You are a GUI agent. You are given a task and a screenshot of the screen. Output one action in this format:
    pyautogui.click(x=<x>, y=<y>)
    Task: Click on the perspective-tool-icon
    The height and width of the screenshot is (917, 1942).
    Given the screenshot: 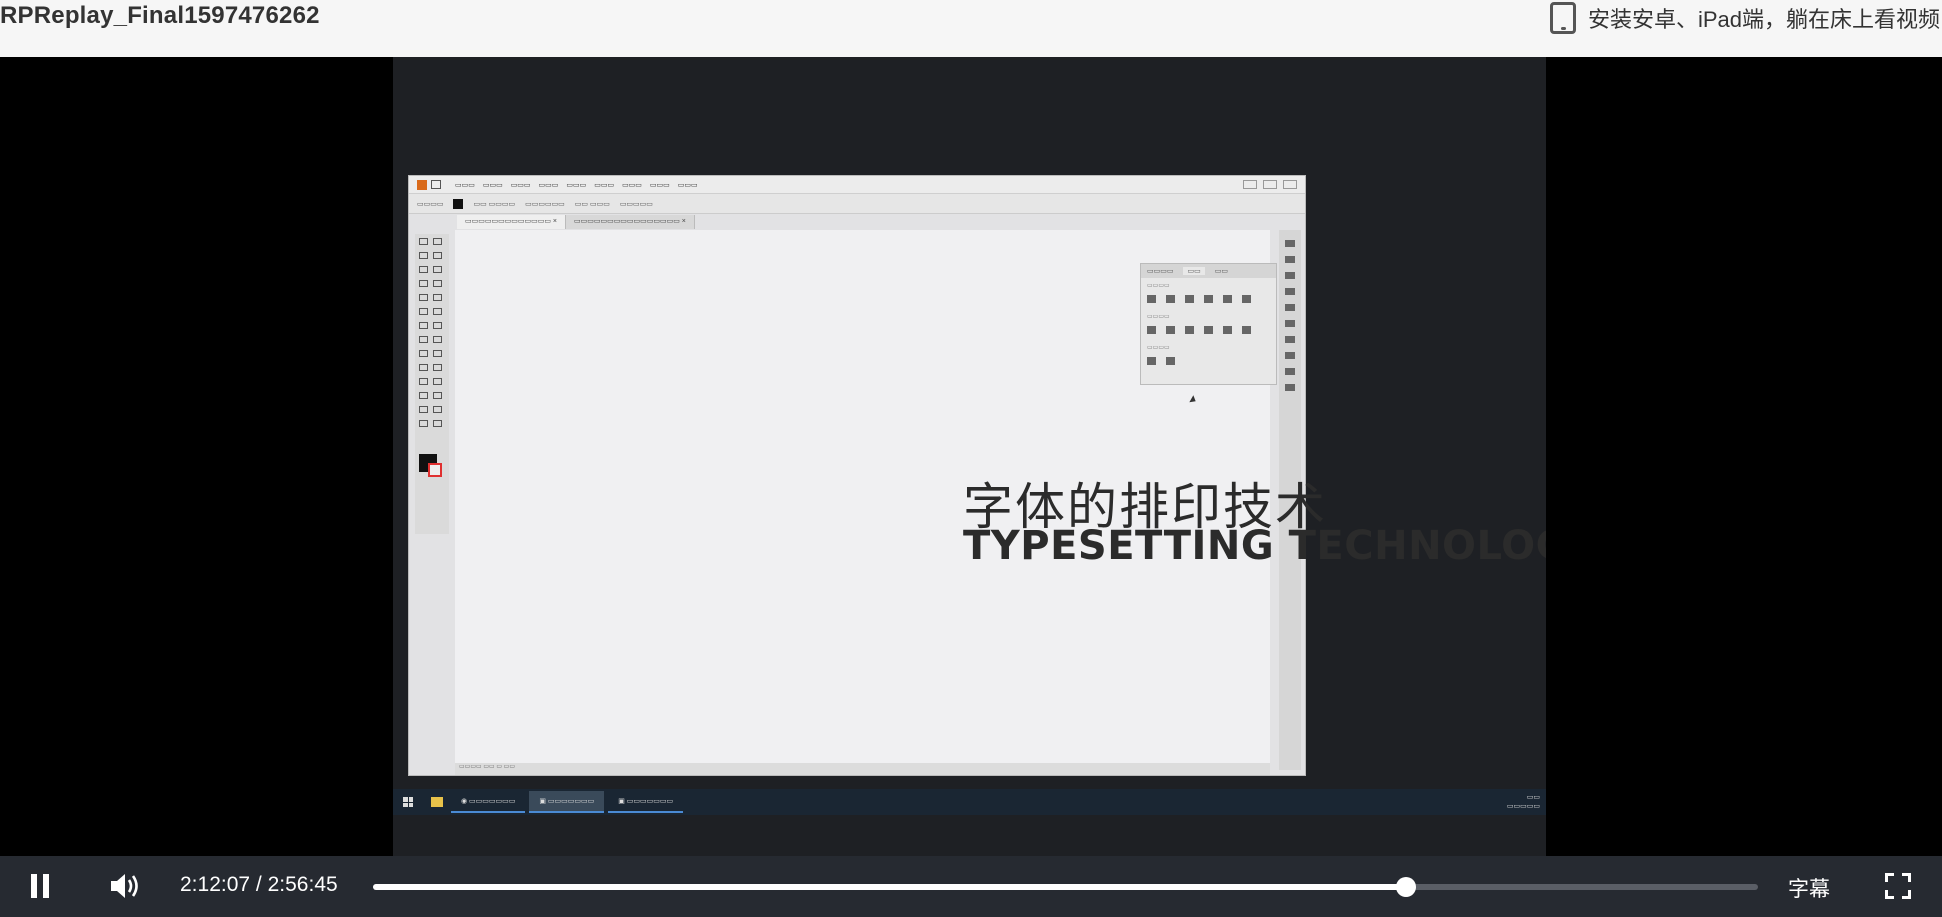 What is the action you would take?
    pyautogui.click(x=437, y=353)
    